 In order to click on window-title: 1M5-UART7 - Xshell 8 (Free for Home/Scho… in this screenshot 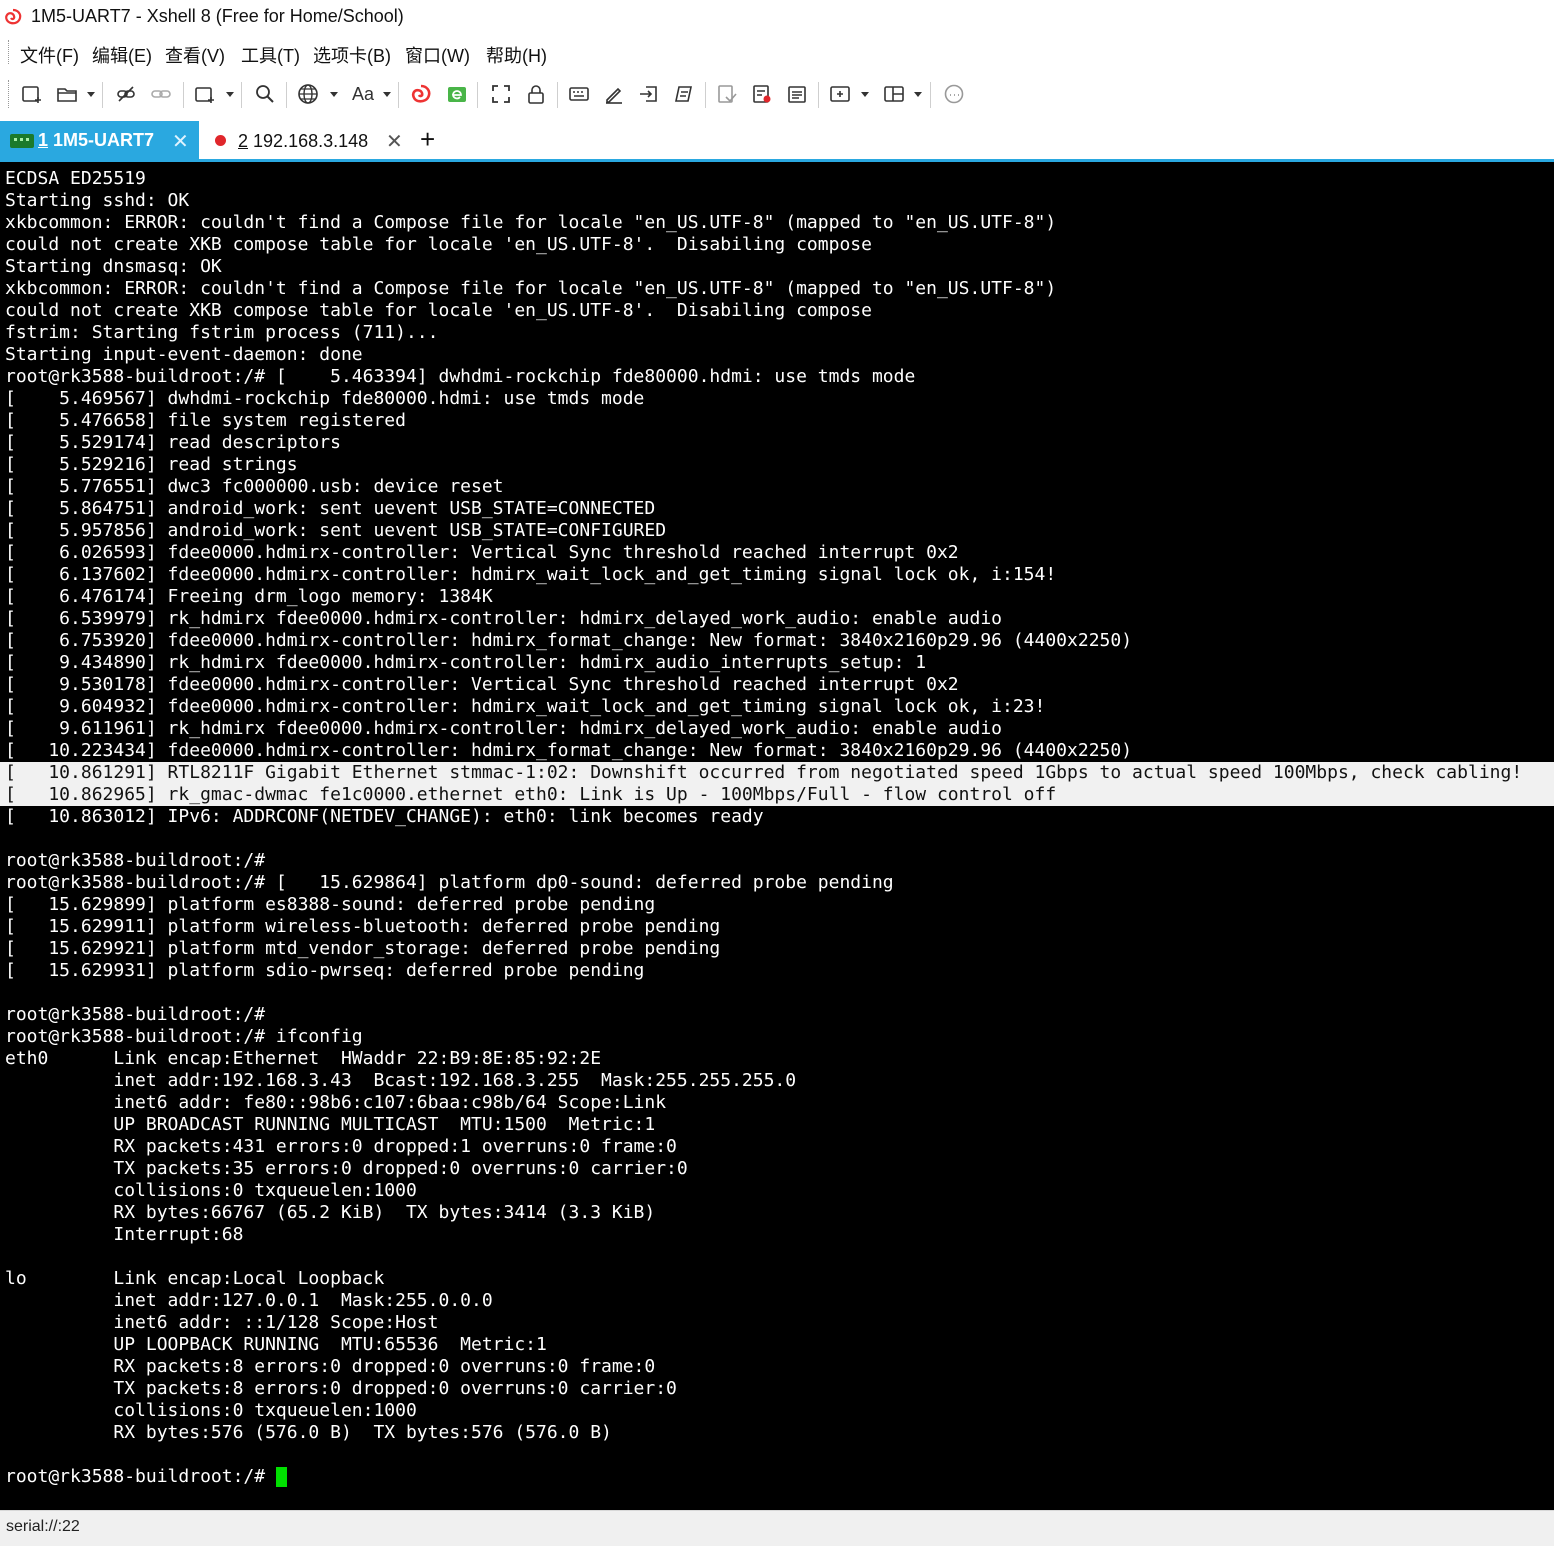, I will do `click(217, 16)`.